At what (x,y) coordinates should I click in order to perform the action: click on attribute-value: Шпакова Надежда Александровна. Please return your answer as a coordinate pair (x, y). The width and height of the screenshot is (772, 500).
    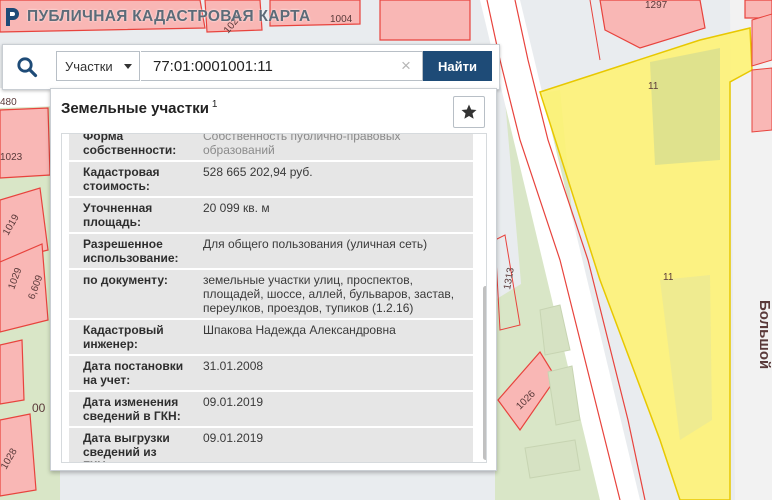
    Looking at the image, I should click on (299, 330).